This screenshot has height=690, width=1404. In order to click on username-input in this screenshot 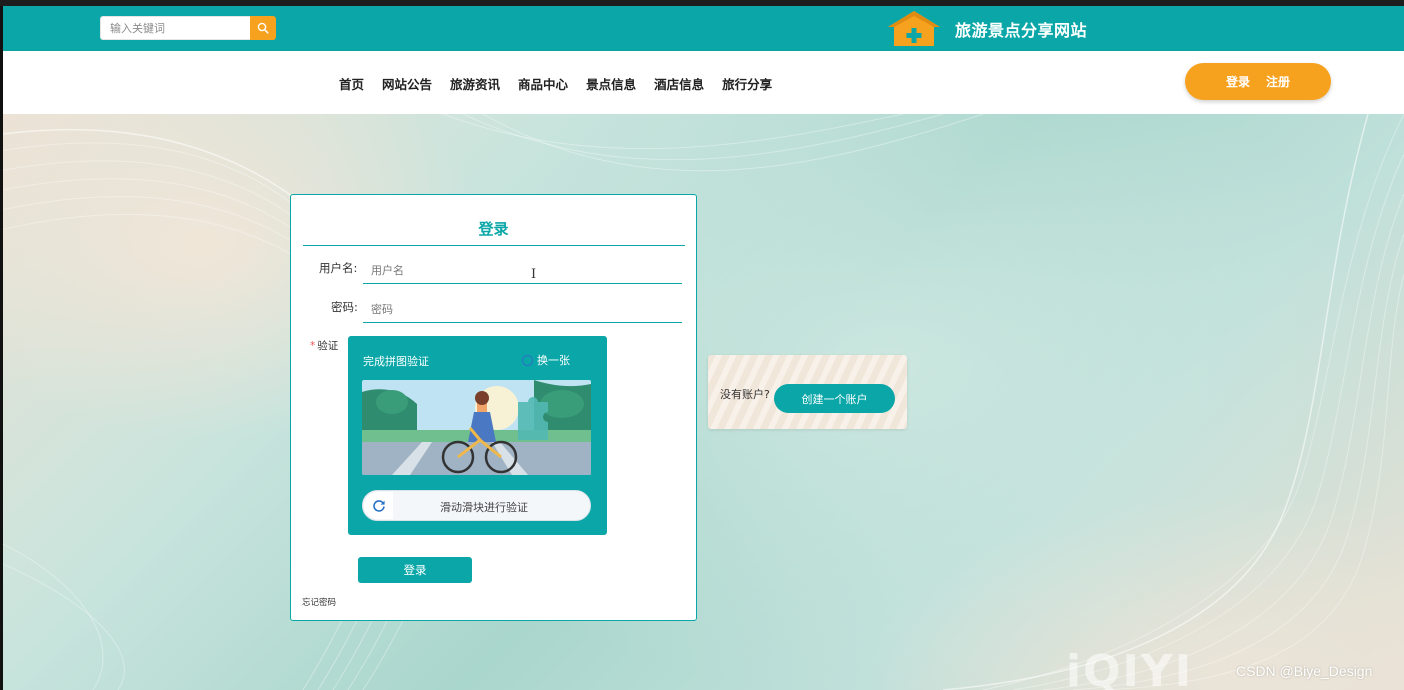, I will do `click(522, 271)`.